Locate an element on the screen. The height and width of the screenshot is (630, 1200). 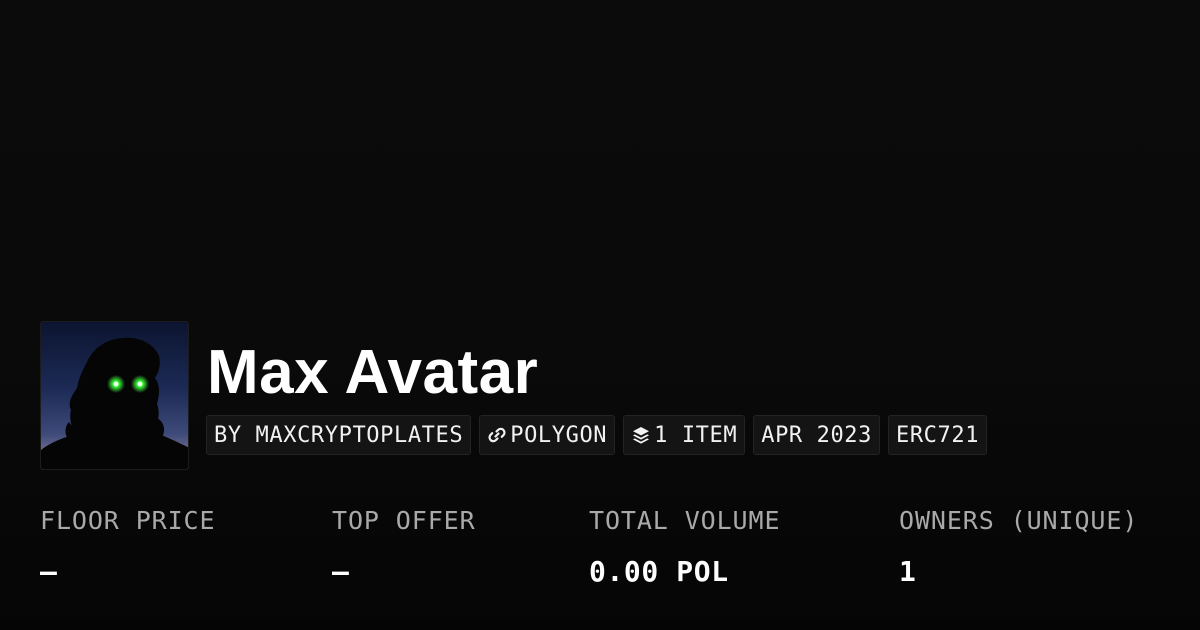
total-volume-label: TOTAL VOLUME is located at coordinates (685, 520).